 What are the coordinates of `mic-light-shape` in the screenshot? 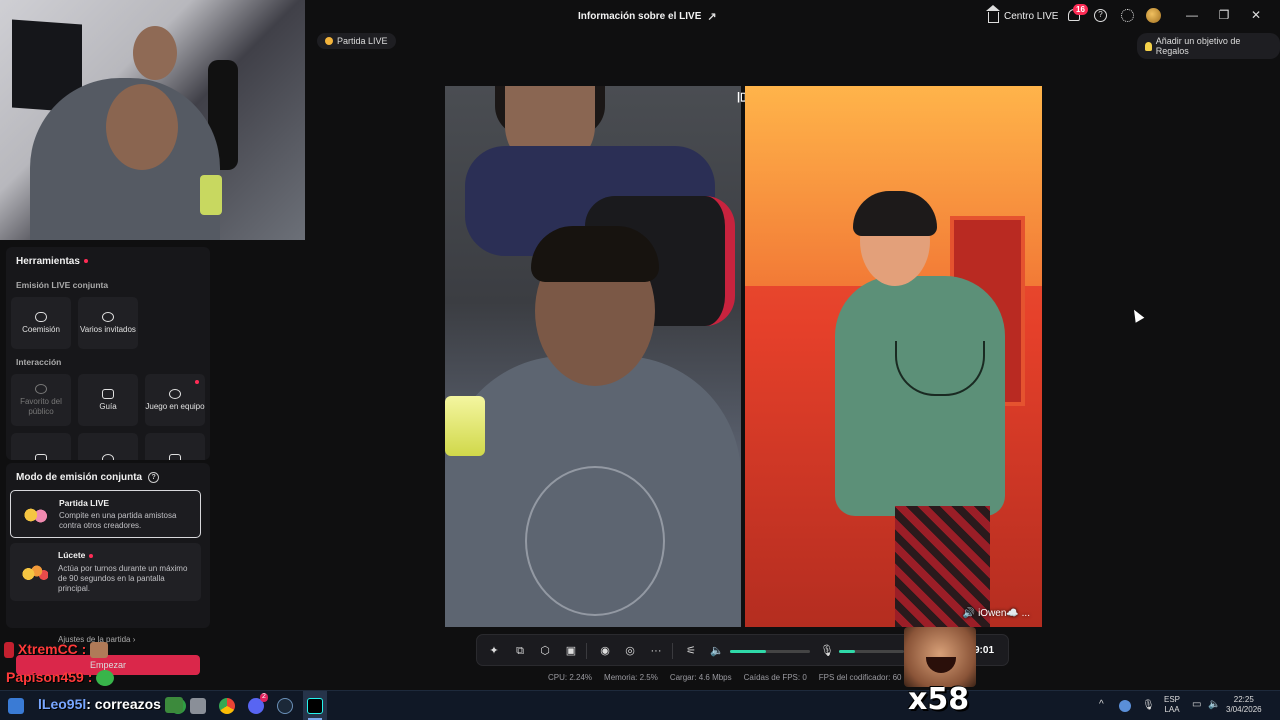 It's located at (211, 195).